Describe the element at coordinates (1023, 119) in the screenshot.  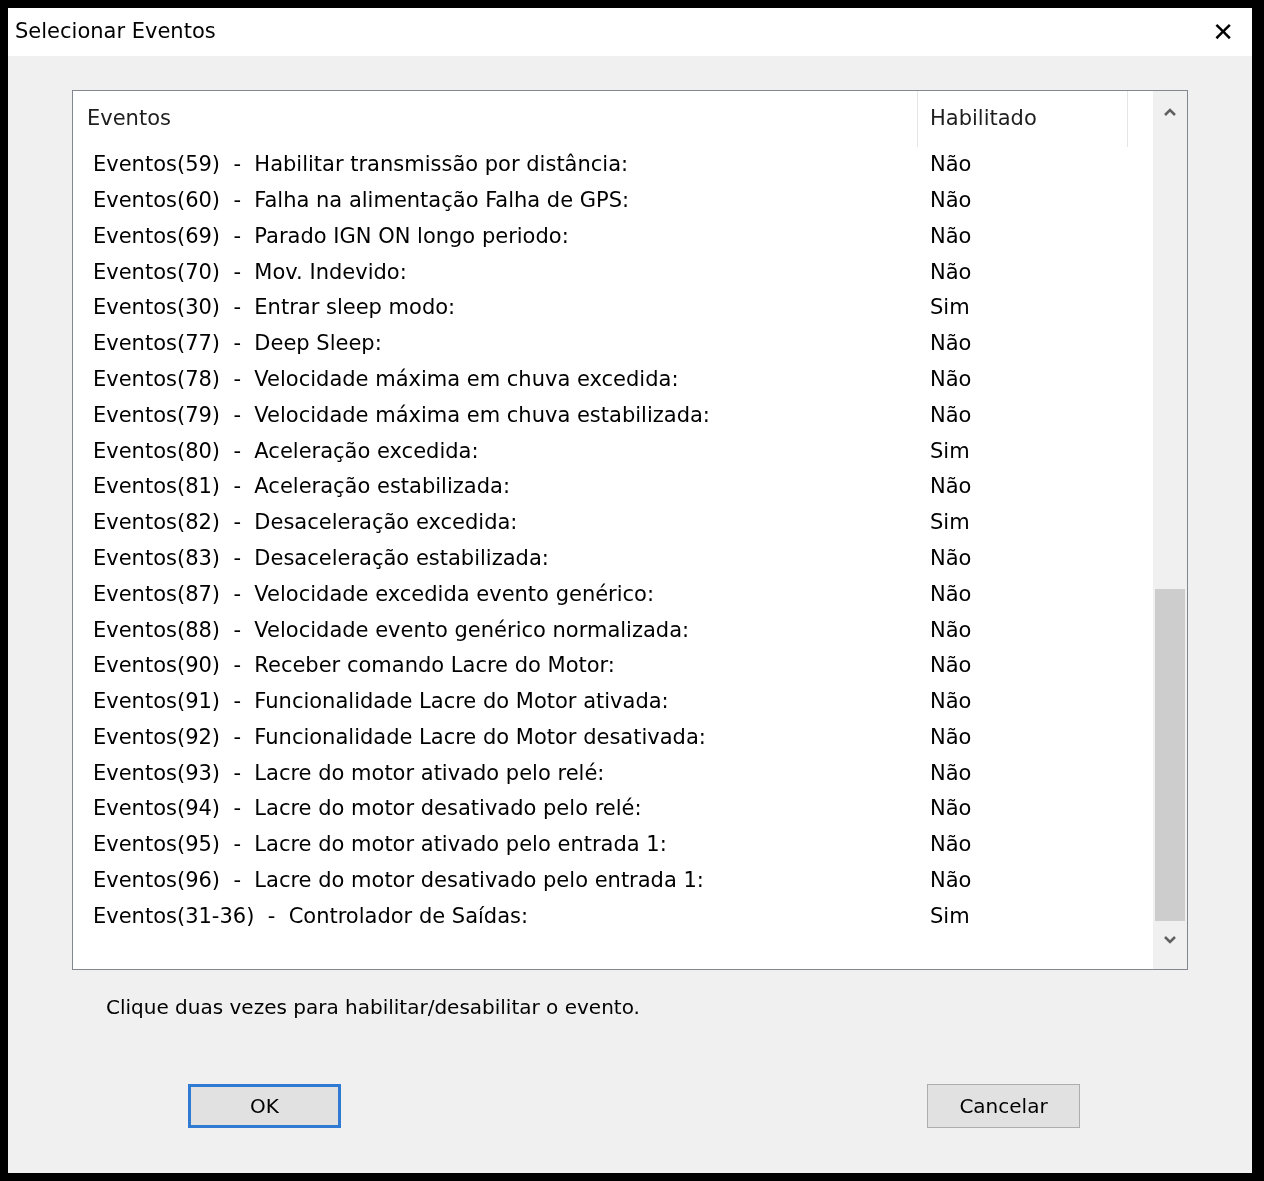
I see `column-header: Habilitado` at that location.